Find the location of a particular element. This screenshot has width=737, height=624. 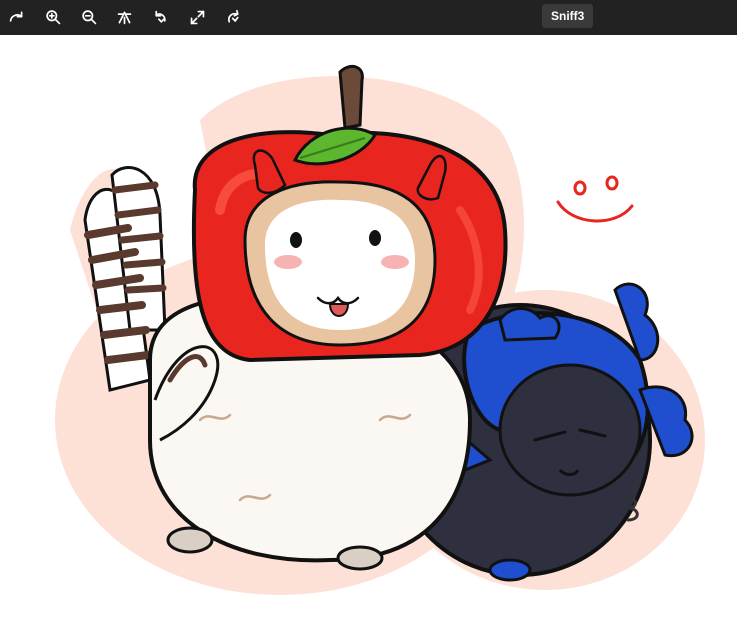

expand-icon is located at coordinates (197, 17).